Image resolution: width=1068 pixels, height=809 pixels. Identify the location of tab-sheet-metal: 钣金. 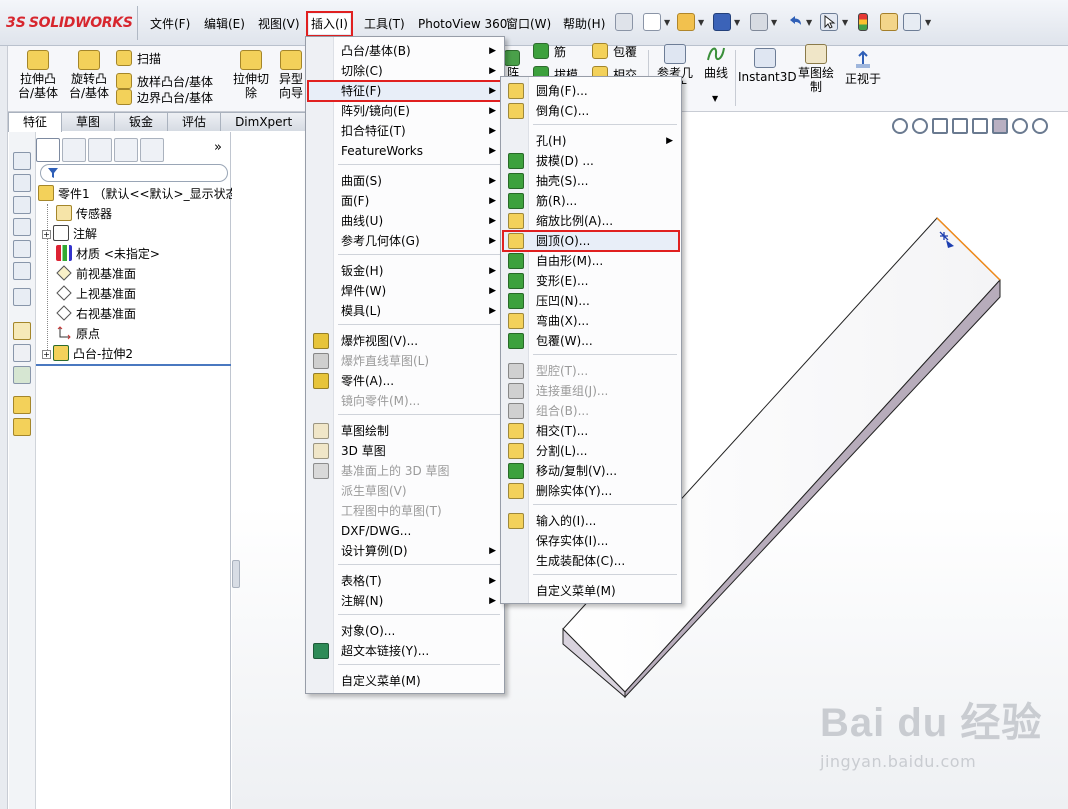
(141, 121).